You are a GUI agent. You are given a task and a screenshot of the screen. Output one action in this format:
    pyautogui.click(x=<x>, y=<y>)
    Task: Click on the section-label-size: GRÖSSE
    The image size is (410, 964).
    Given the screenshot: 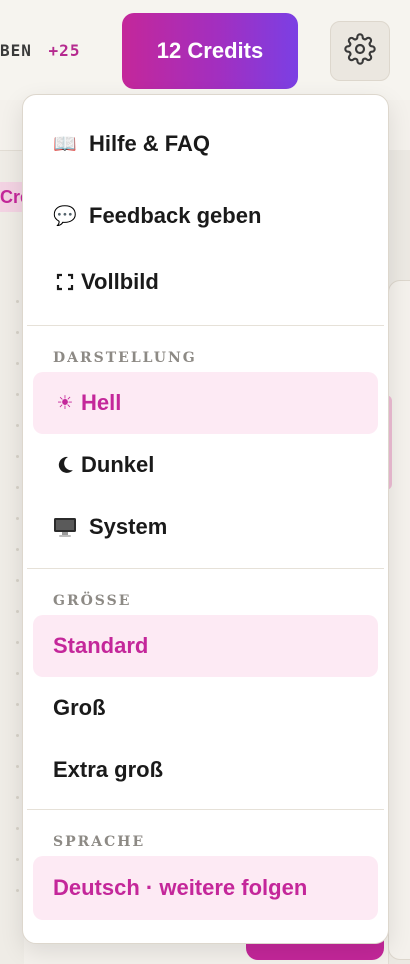 What is the action you would take?
    pyautogui.click(x=92, y=601)
    